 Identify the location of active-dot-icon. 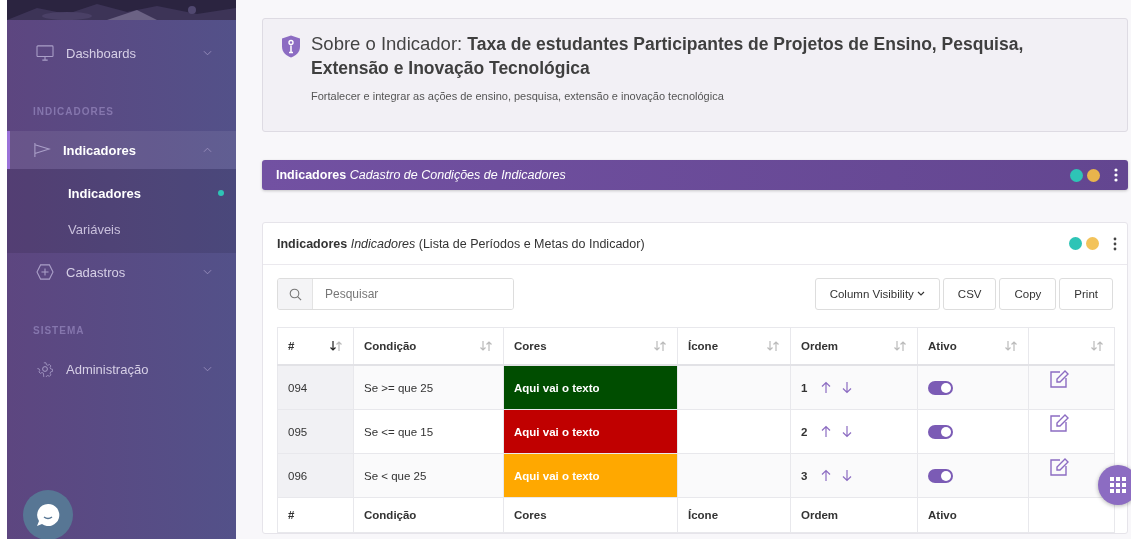
(221, 193).